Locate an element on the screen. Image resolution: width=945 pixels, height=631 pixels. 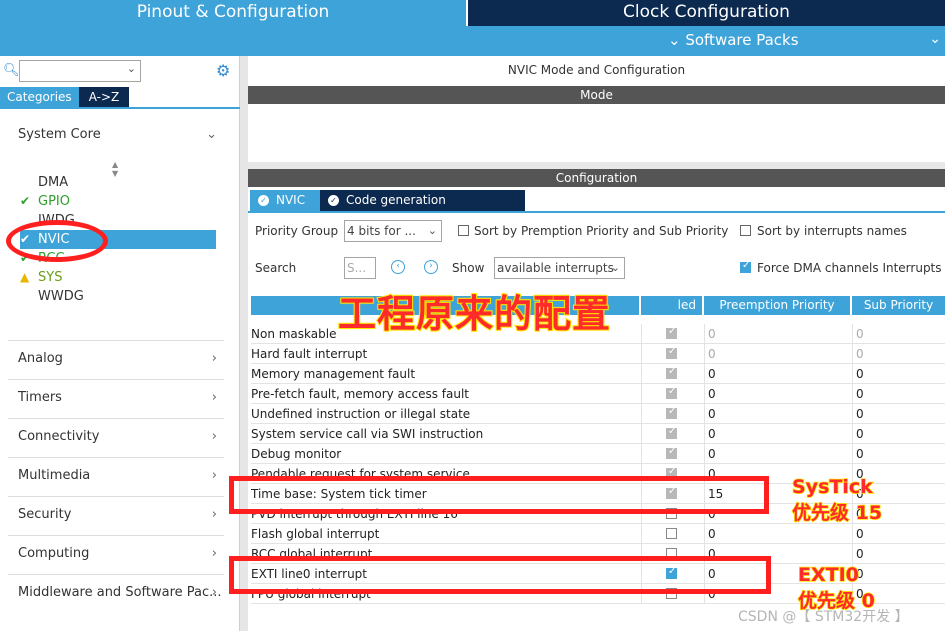
tab-pinout-configuration: Pinout & Configuration is located at coordinates (233, 13).